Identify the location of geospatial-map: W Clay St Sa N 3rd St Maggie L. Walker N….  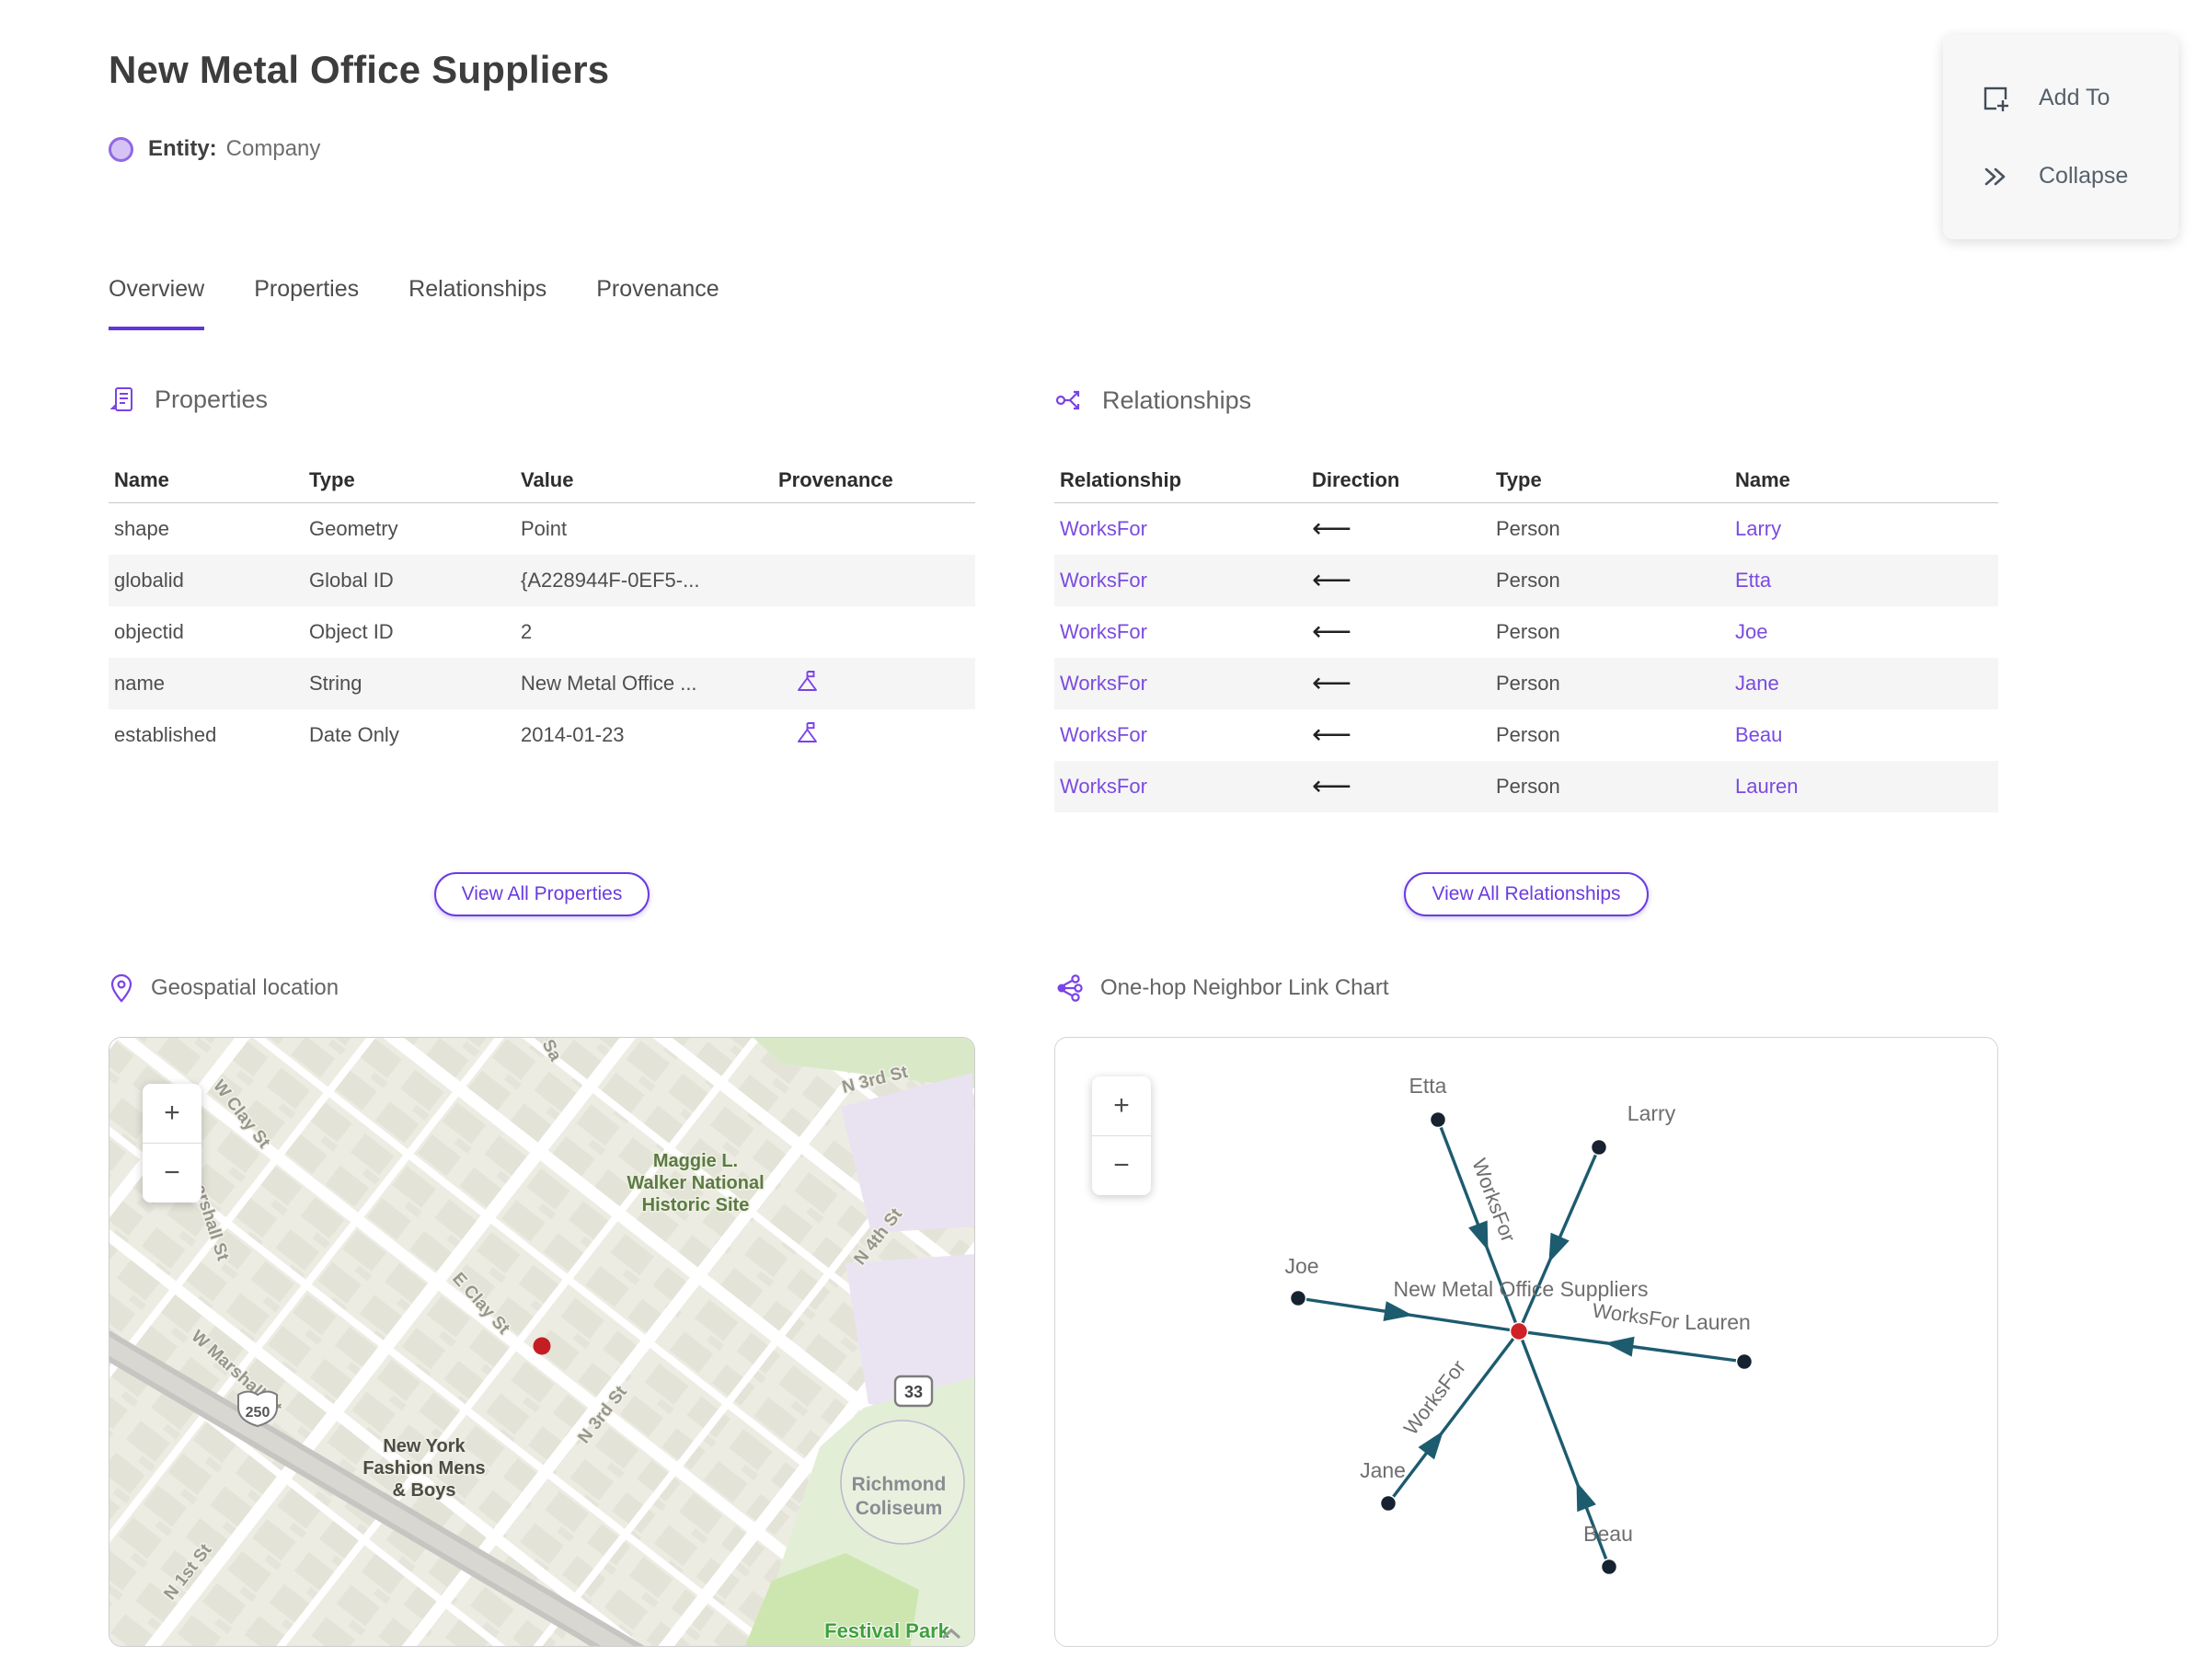
(542, 1342).